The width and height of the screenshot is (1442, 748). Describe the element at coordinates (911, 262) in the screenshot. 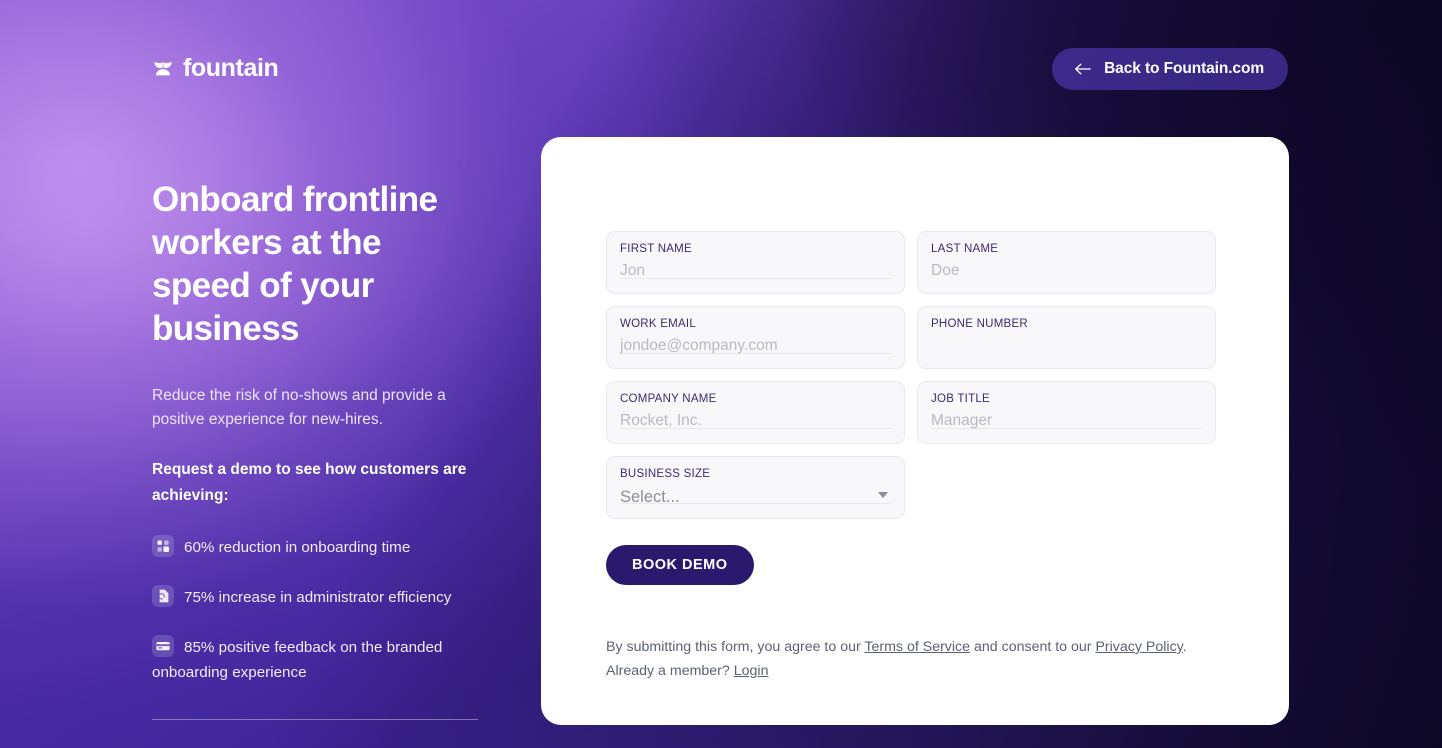

I see `form-row: FIRST NAME LAST NAME` at that location.